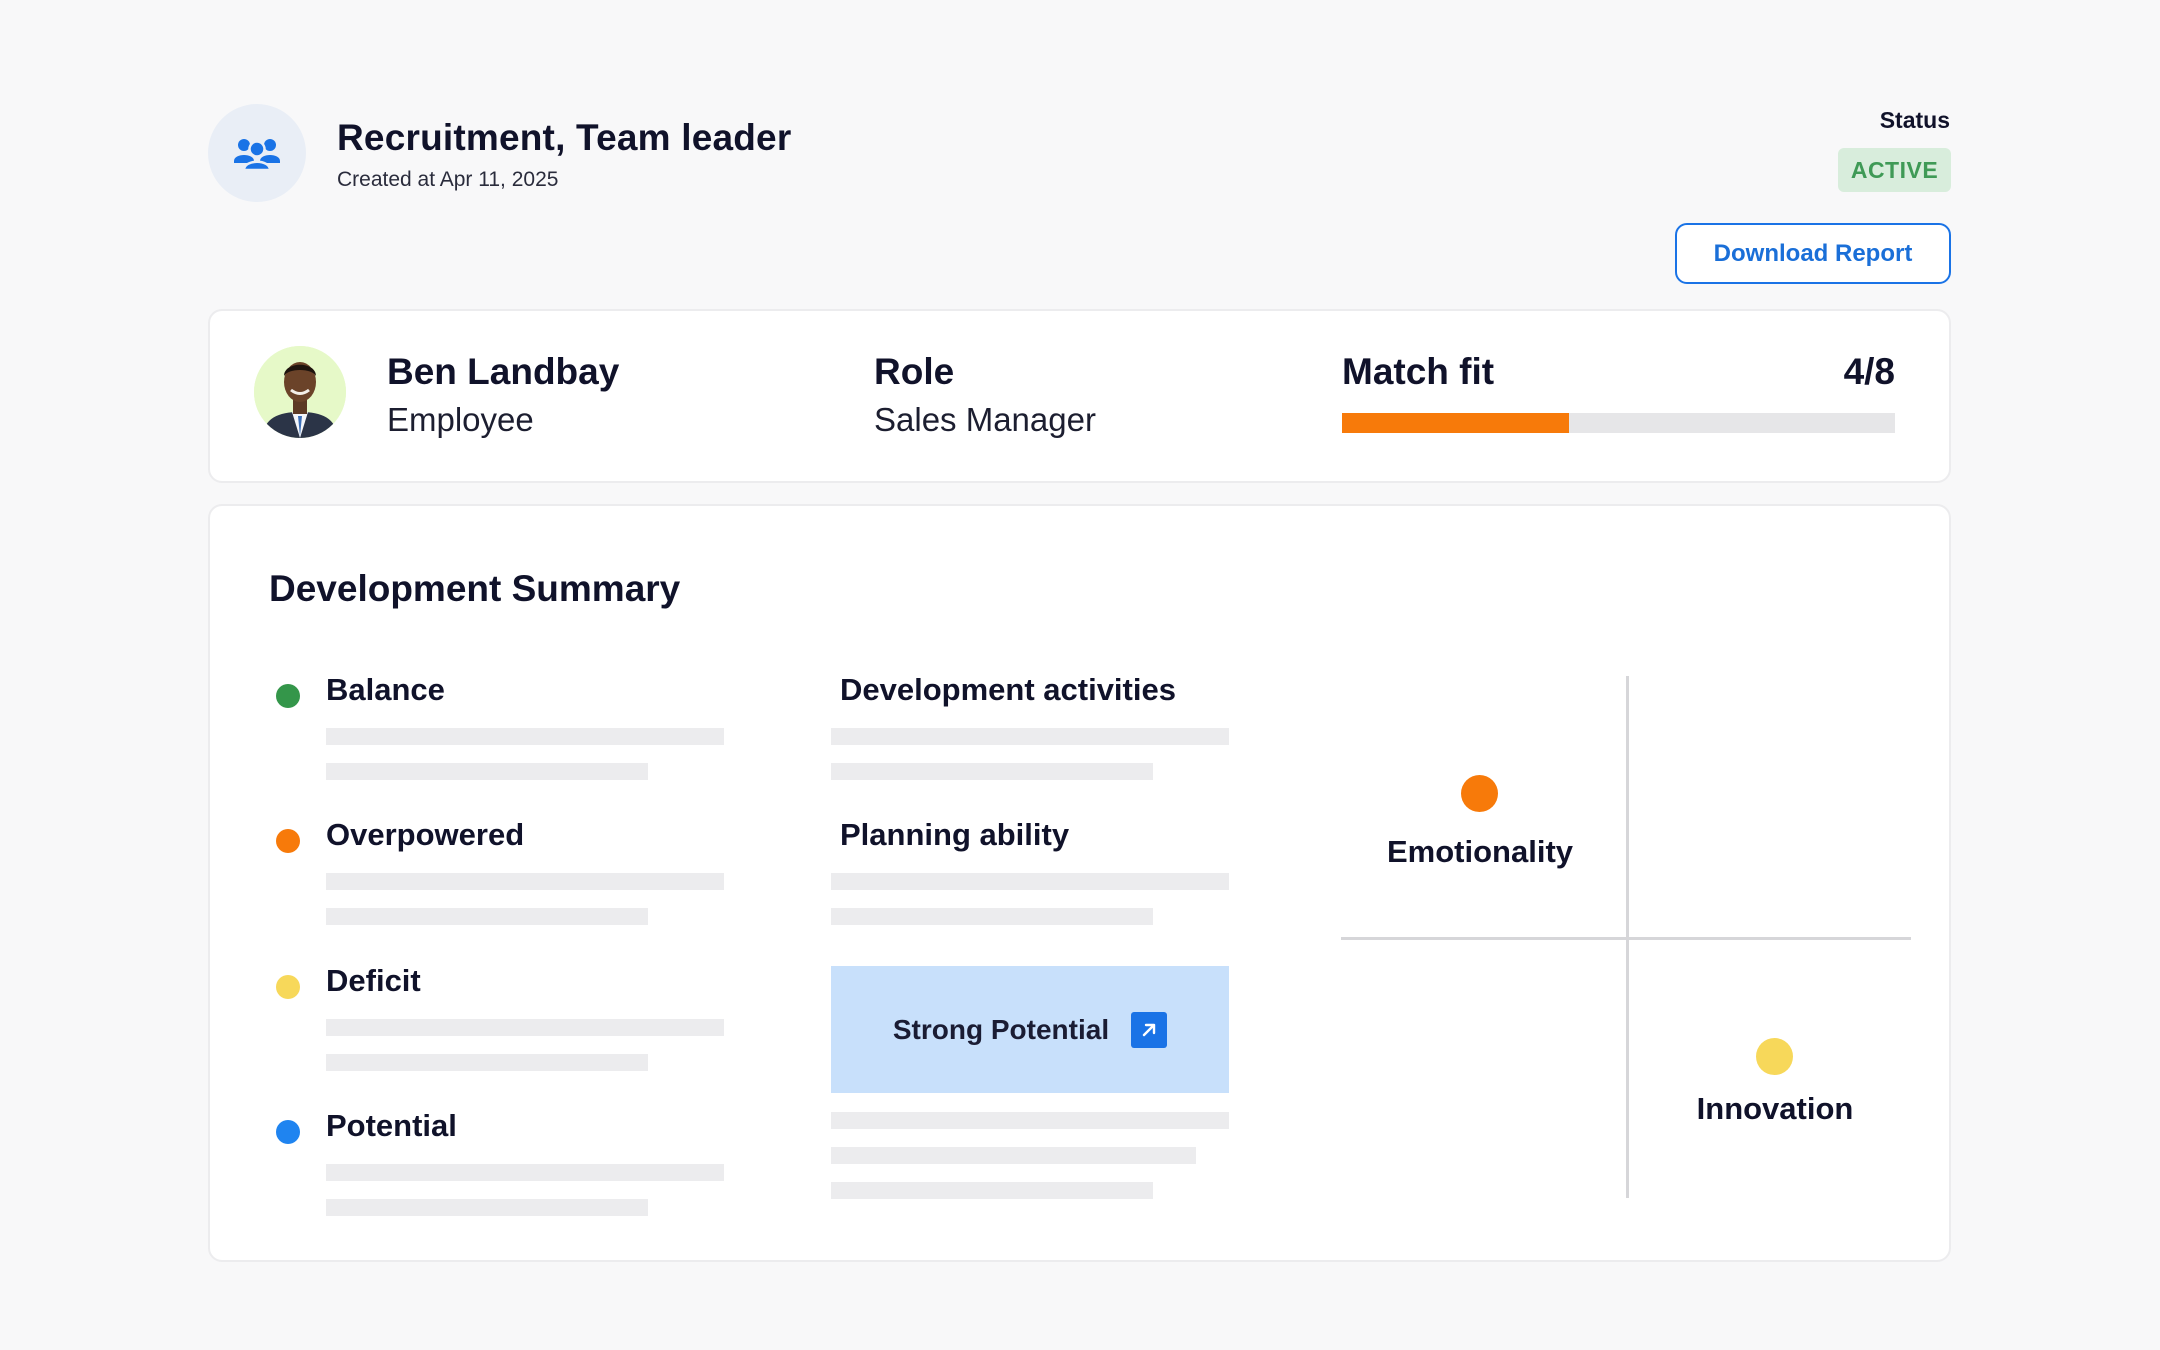  What do you see at coordinates (460, 419) in the screenshot?
I see `candidate-type: Employee` at bounding box center [460, 419].